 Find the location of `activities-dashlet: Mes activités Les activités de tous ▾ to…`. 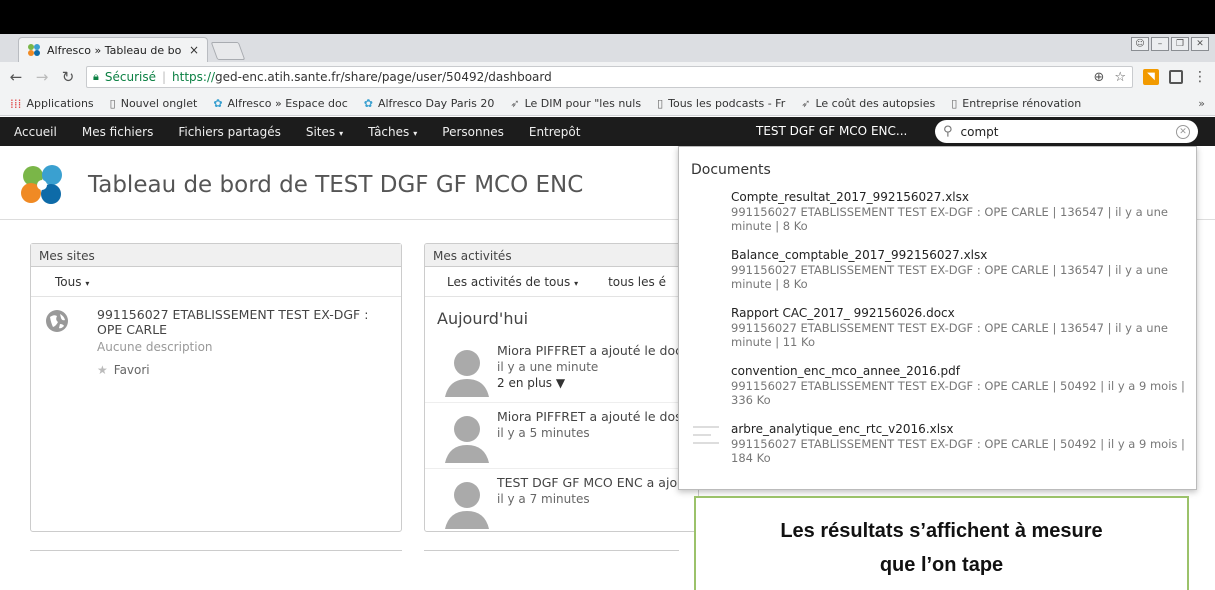

activities-dashlet: Mes activités Les activités de tous ▾ to… is located at coordinates (561, 387).